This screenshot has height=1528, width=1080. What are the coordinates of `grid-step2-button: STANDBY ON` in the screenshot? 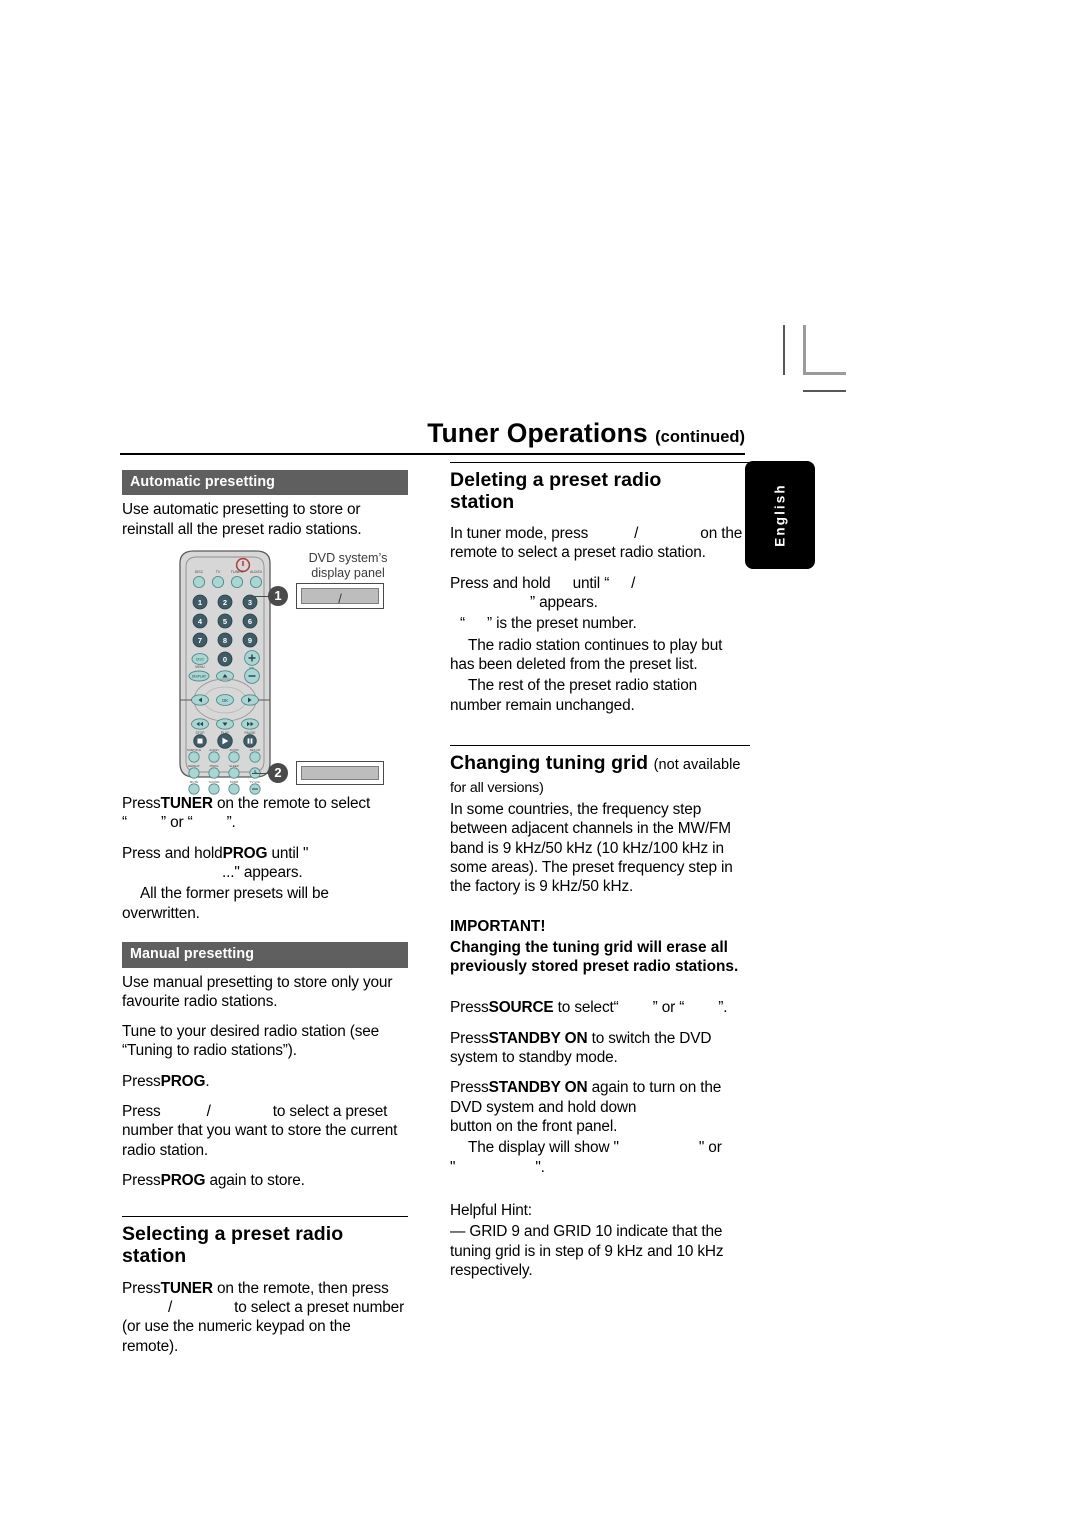 It's located at (538, 1038).